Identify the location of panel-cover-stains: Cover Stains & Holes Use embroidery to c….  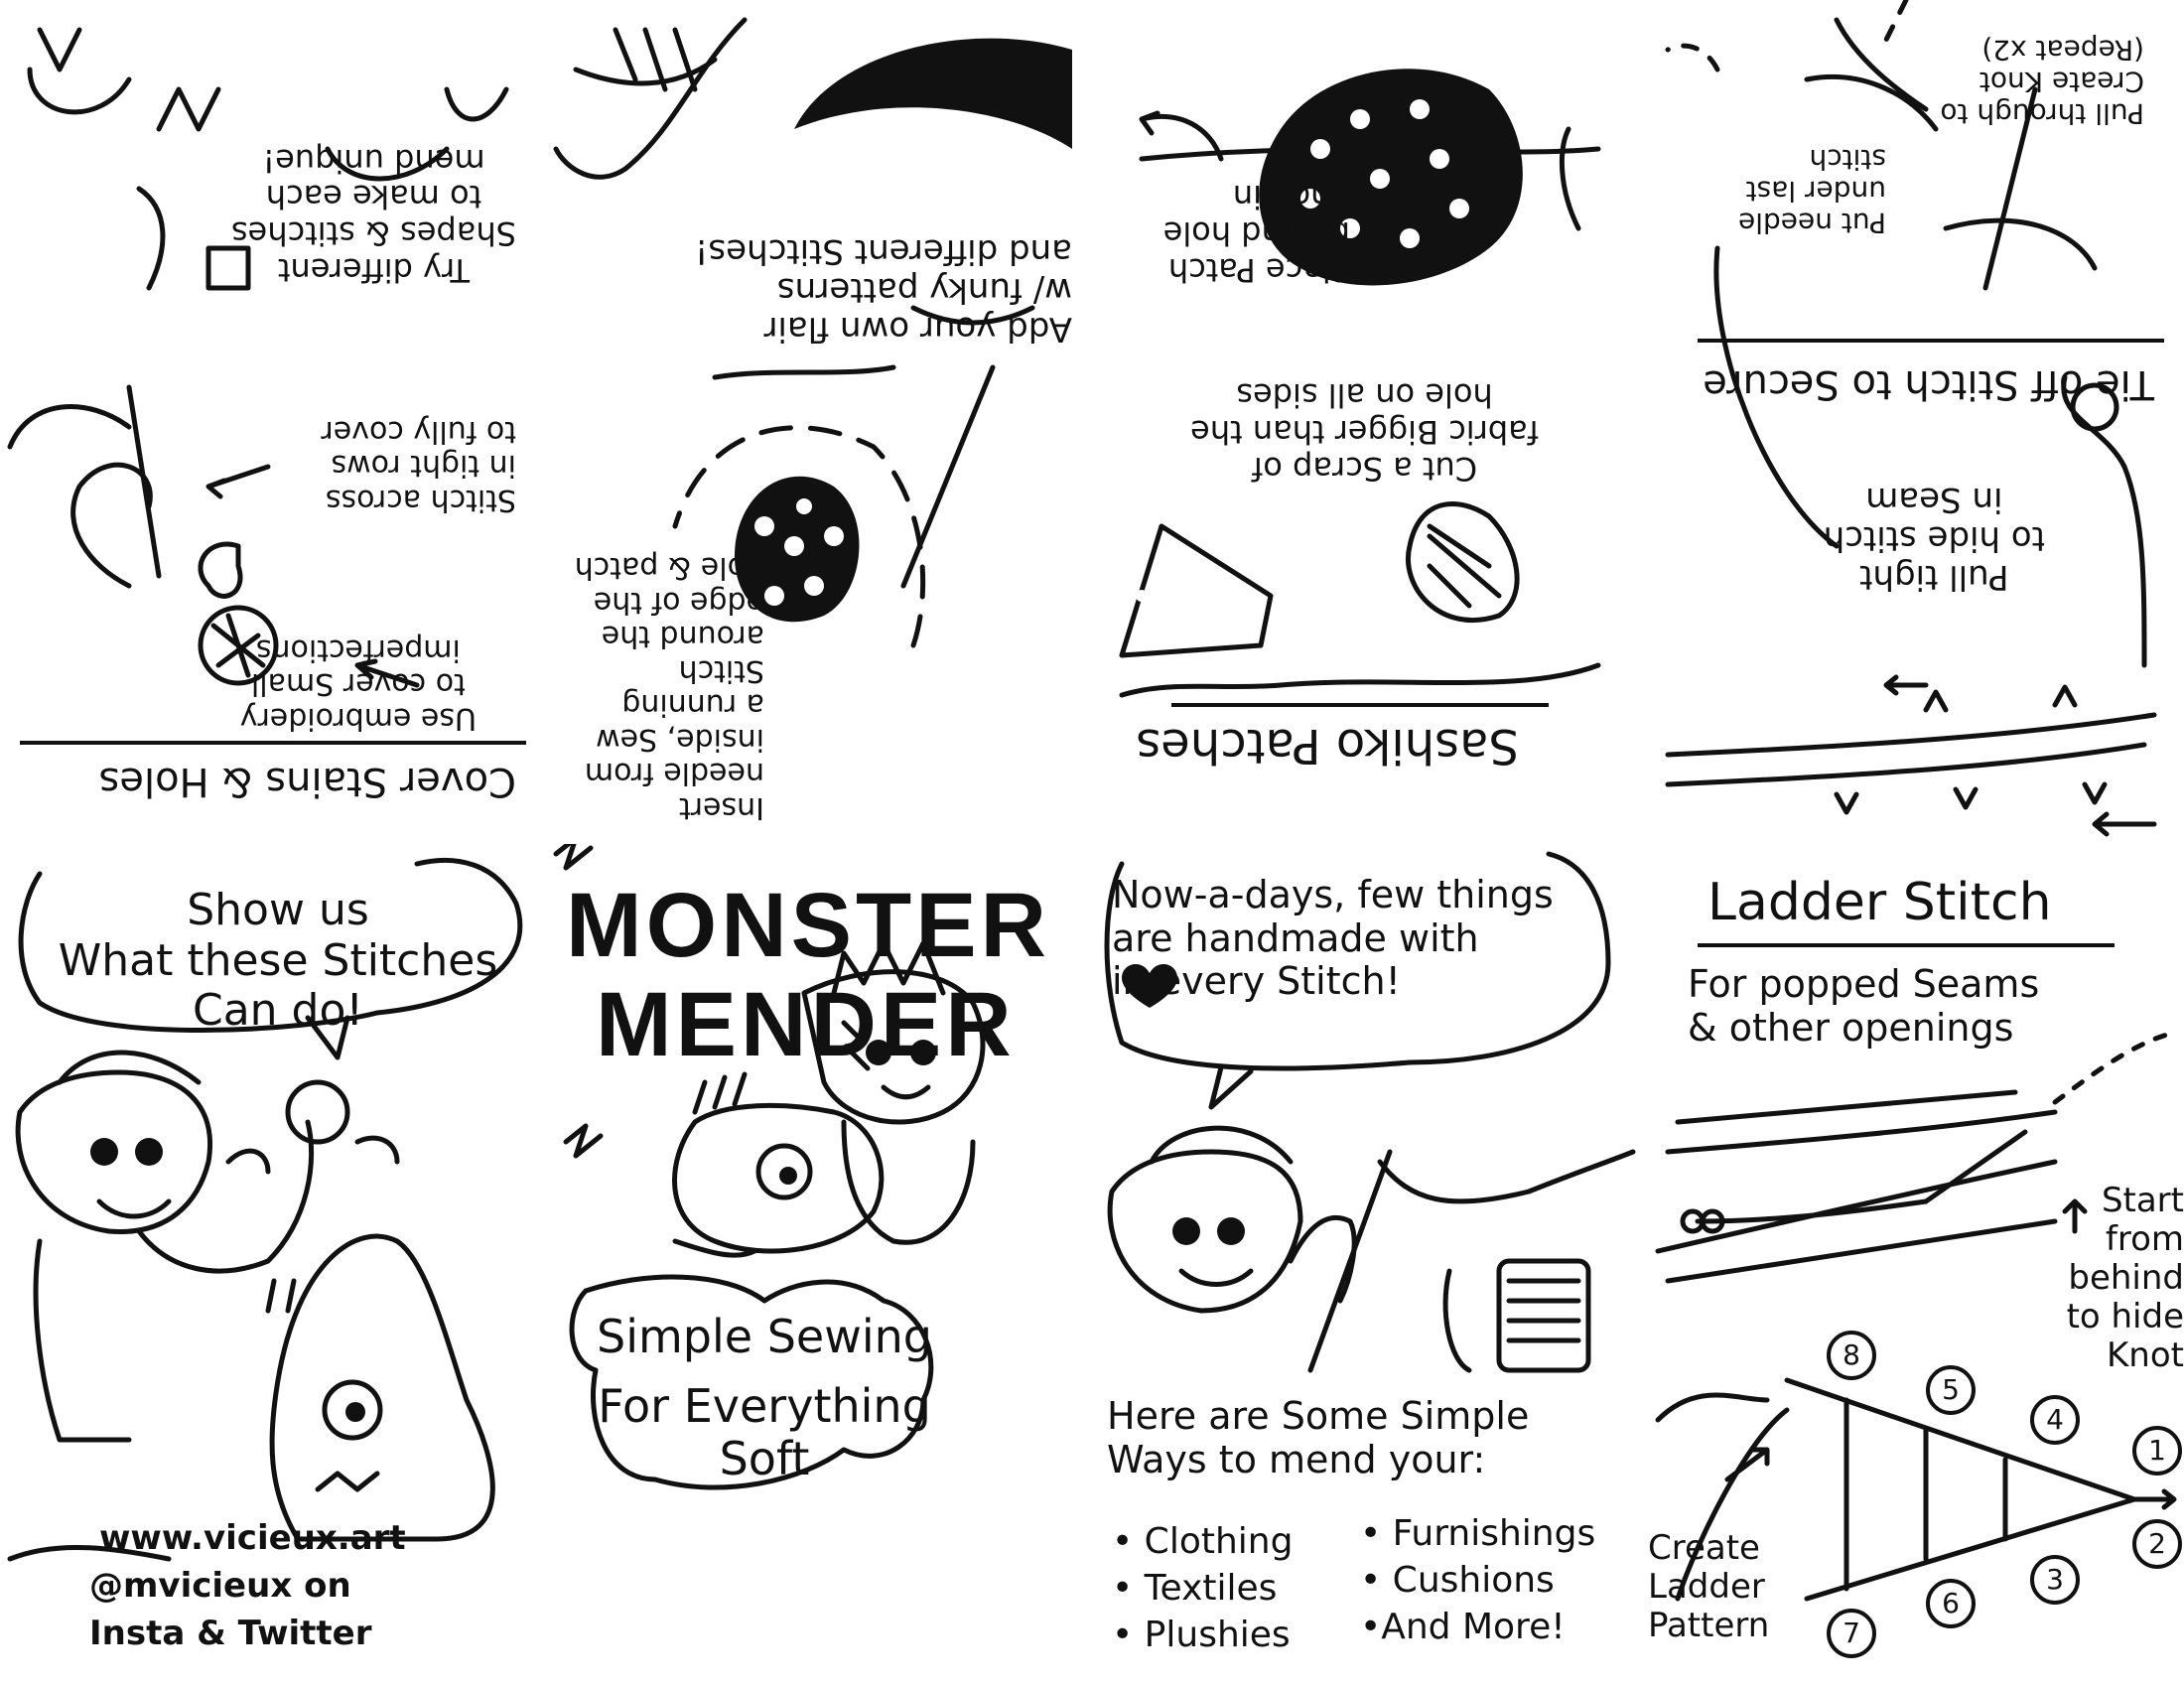
(273, 422).